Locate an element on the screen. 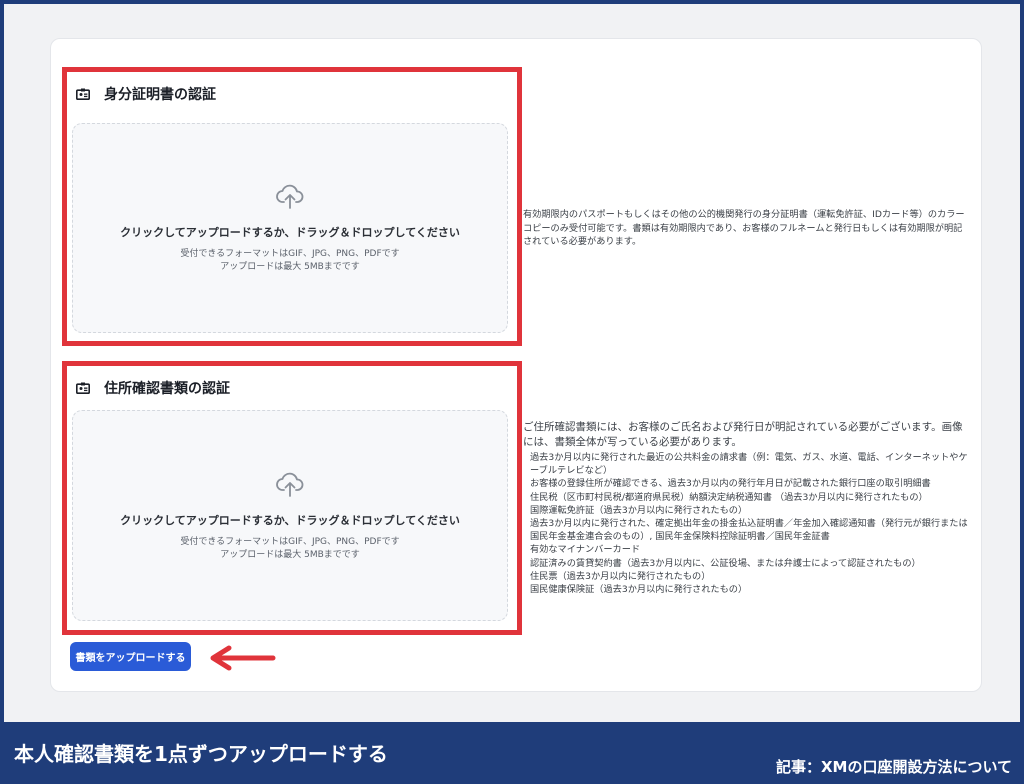 The width and height of the screenshot is (1024, 784). address-verification-title-row: 住所確認書類の認証 is located at coordinates (153, 388).